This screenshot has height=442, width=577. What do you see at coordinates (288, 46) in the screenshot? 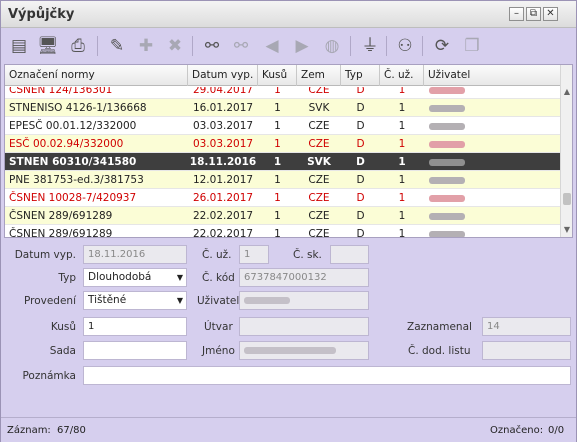
I see `toolbar: ▤ 🖥 ⎙ ✎ ✚ ✖ ⚯ ⚯ ◀ ▶ ◍ ⏚ ⚇ ⟳ ❐` at bounding box center [288, 46].